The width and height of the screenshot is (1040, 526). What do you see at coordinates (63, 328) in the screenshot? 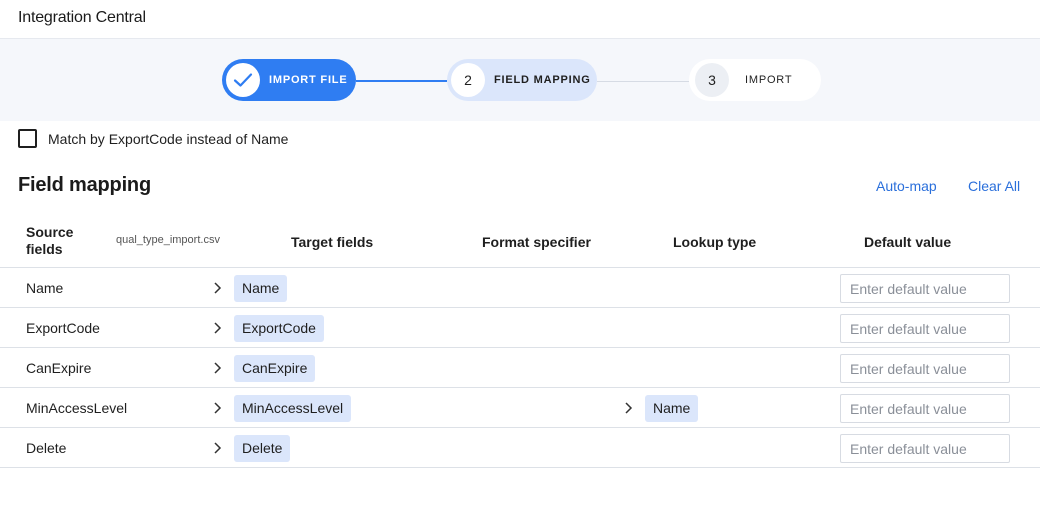
I see `source-field: ExportCode` at bounding box center [63, 328].